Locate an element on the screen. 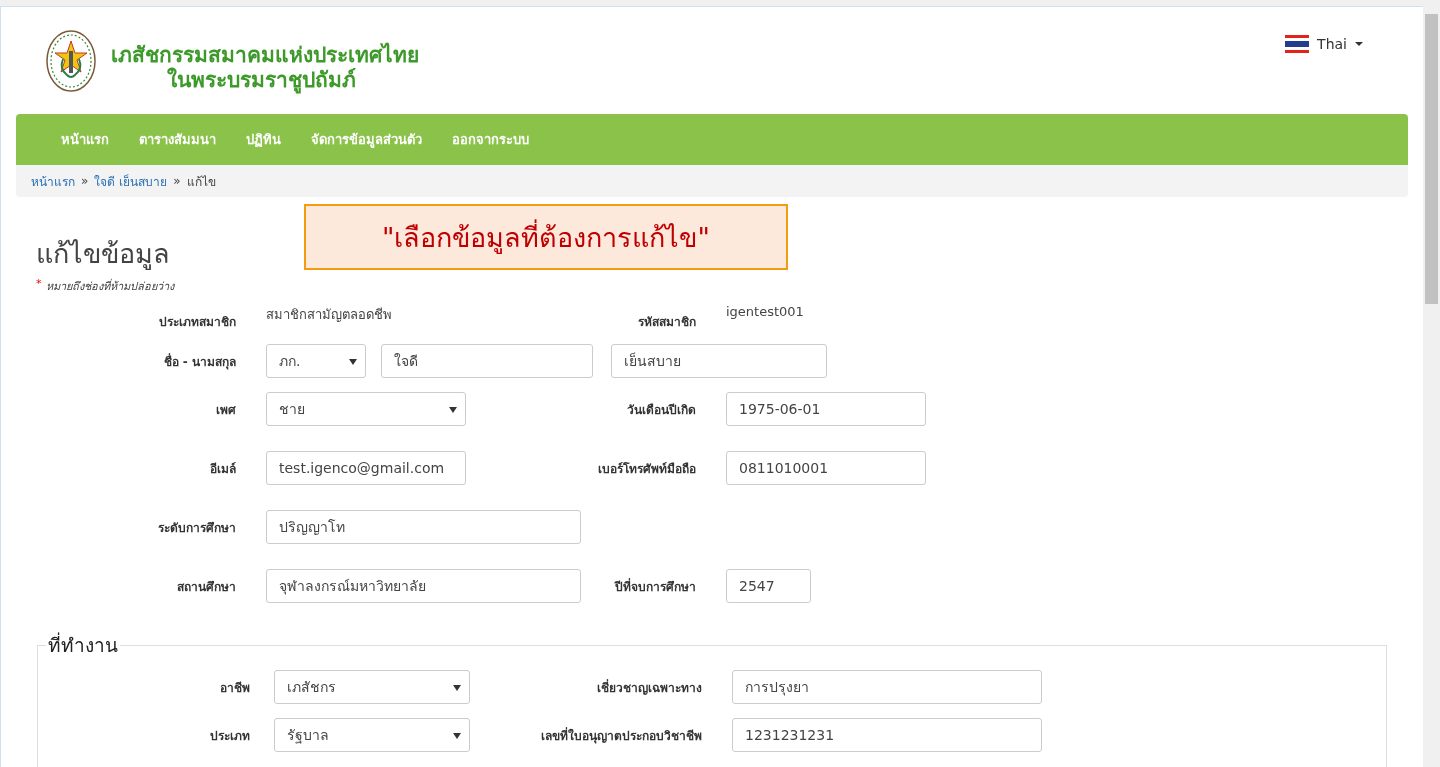 This screenshot has height=767, width=1440. text-field: ปริญญาโท is located at coordinates (423, 527).